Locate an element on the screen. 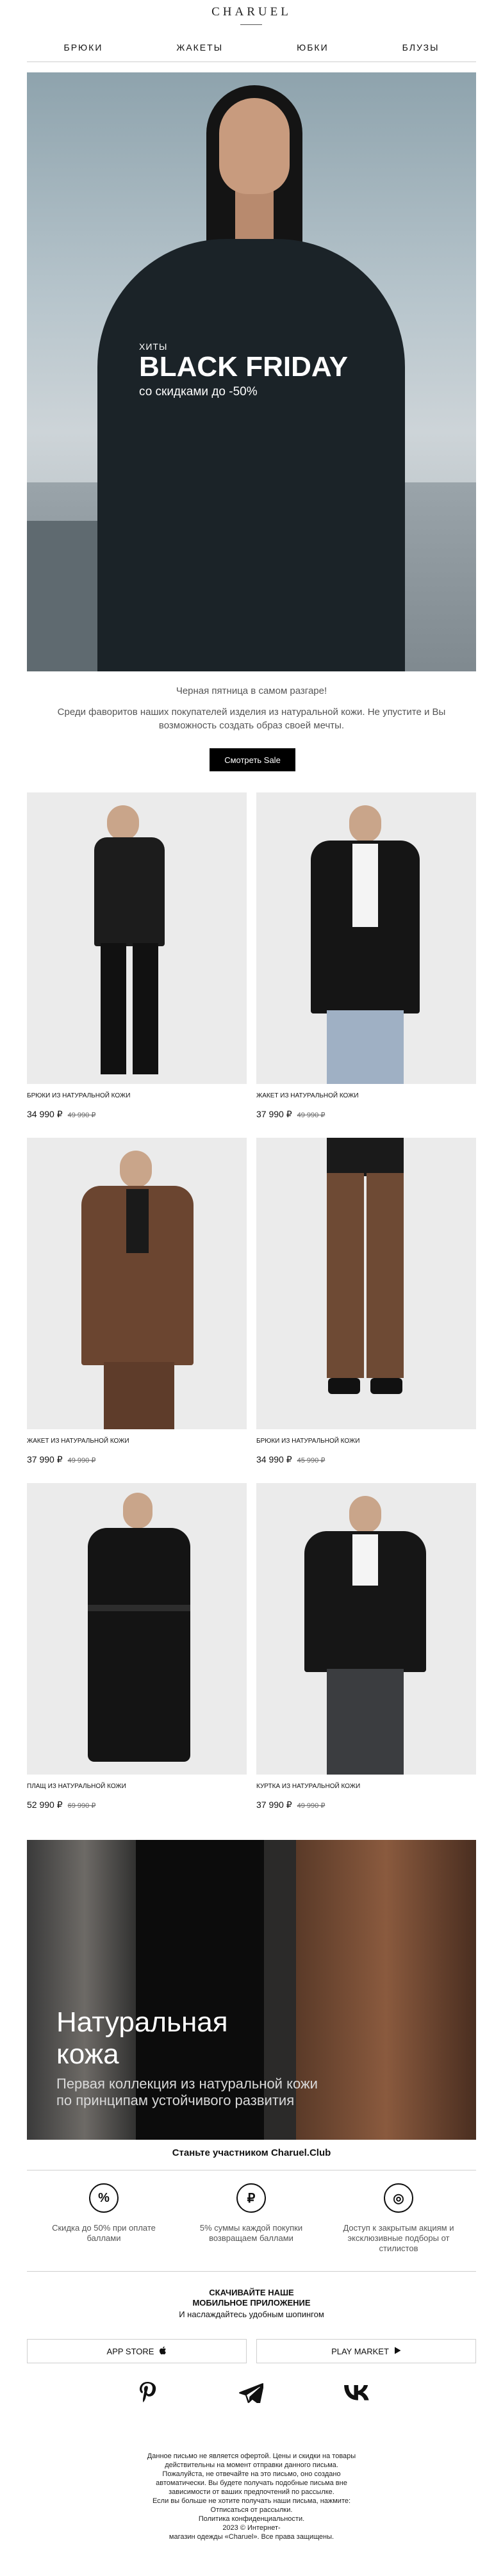 The height and width of the screenshot is (2576, 503). hero-subtitle: со скидками до -50% is located at coordinates (199, 392).